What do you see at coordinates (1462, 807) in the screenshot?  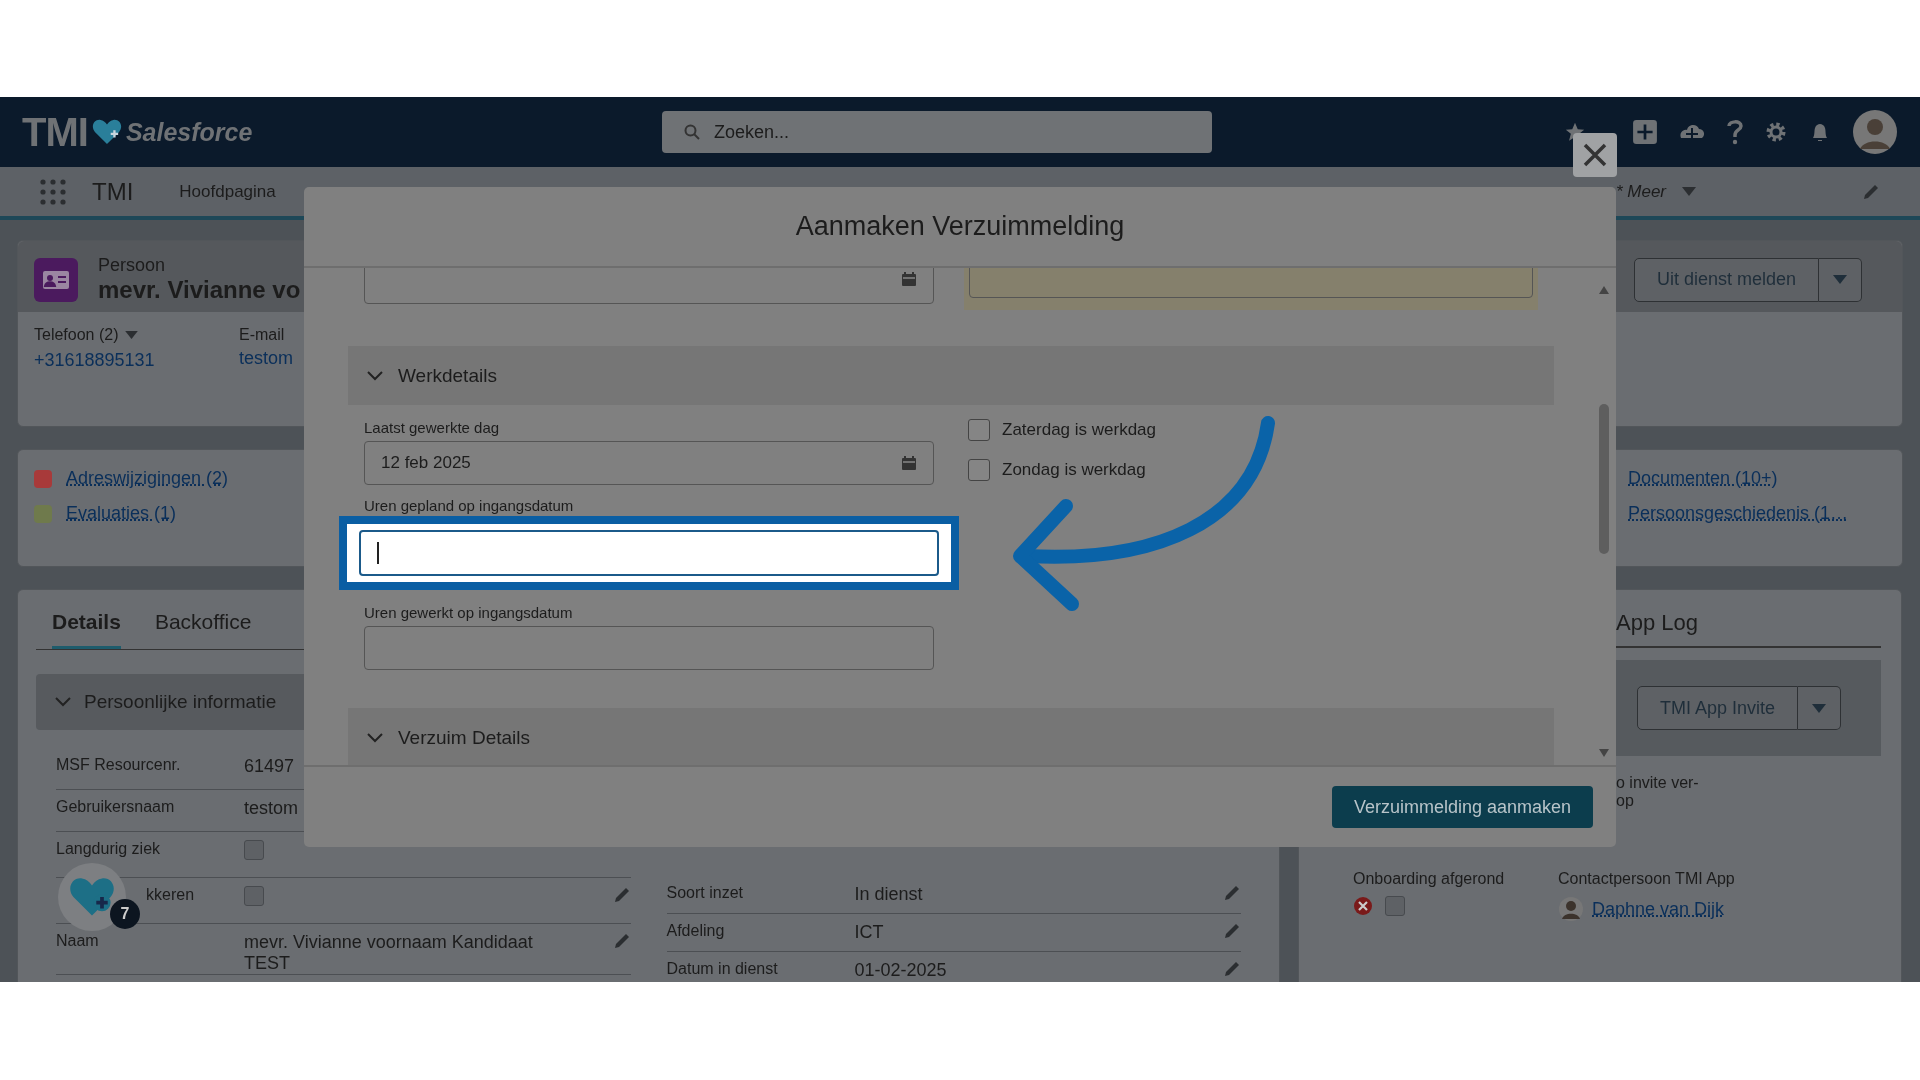 I see `submit-button: Verzuimmelding aanmaken` at bounding box center [1462, 807].